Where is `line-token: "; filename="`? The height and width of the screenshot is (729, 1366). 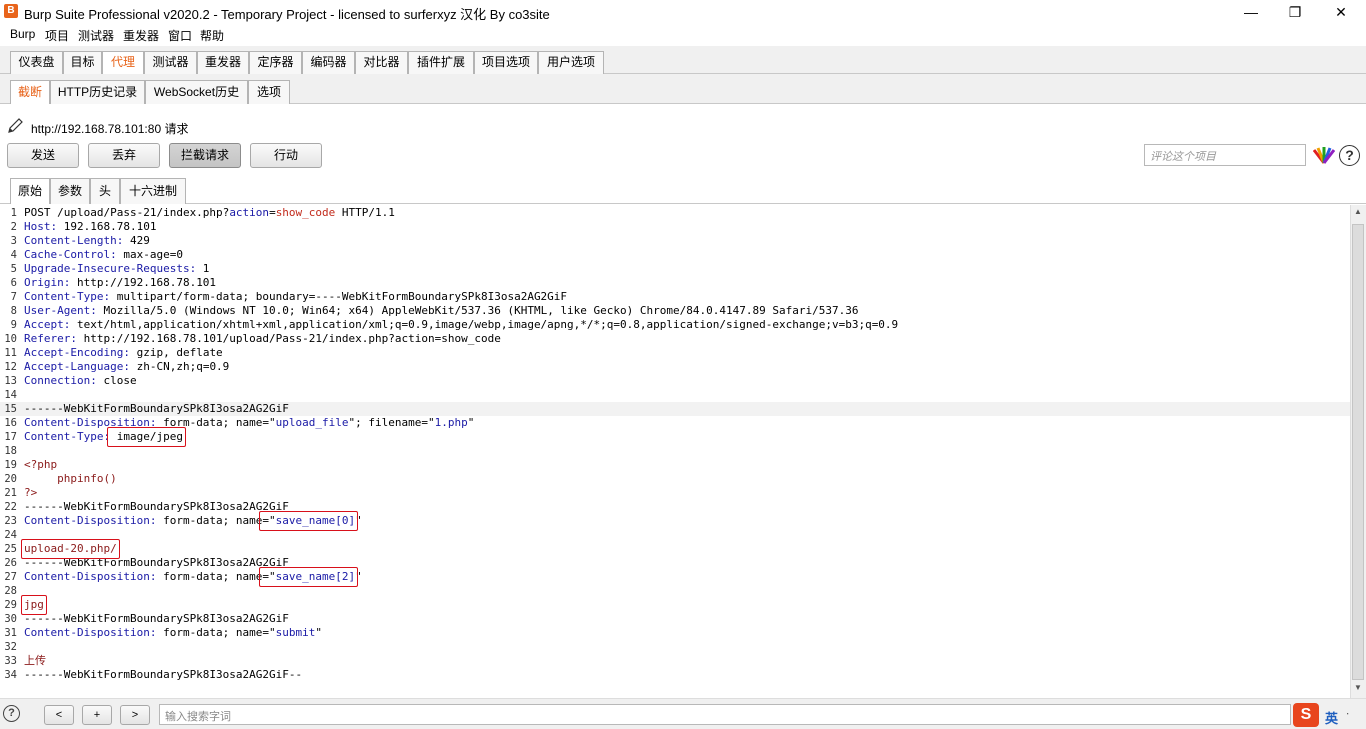
line-token: "; filename=" is located at coordinates (391, 422).